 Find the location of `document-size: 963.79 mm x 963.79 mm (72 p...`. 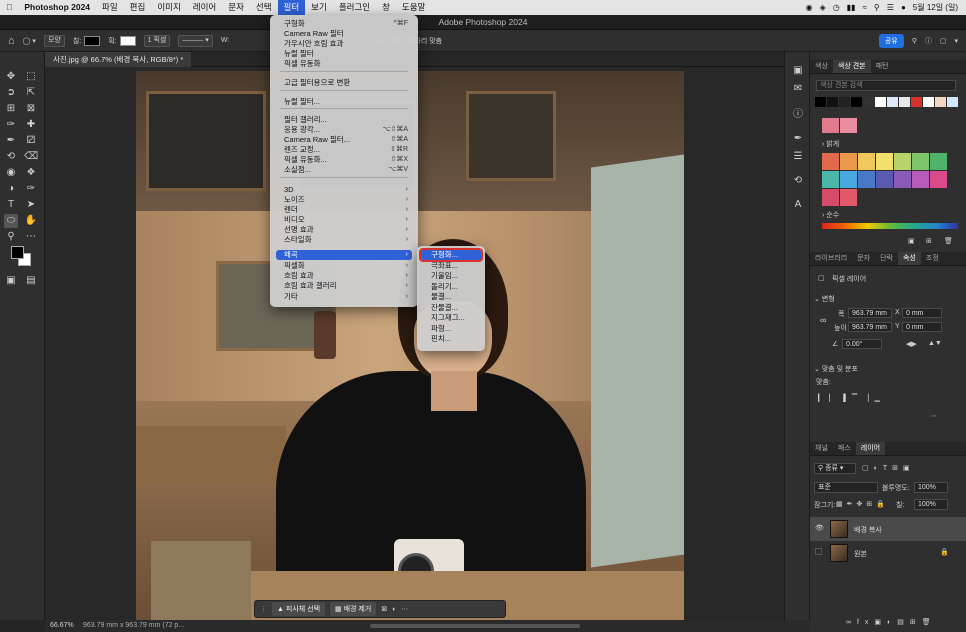

document-size: 963.79 mm x 963.79 mm (72 p... is located at coordinates (133, 626).